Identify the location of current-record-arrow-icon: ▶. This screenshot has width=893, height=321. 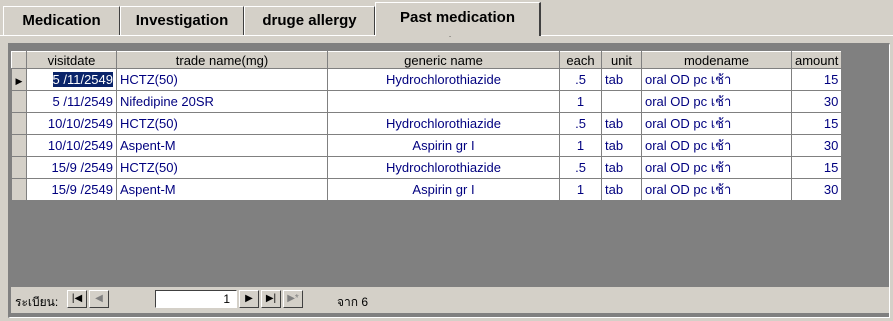
(19, 81).